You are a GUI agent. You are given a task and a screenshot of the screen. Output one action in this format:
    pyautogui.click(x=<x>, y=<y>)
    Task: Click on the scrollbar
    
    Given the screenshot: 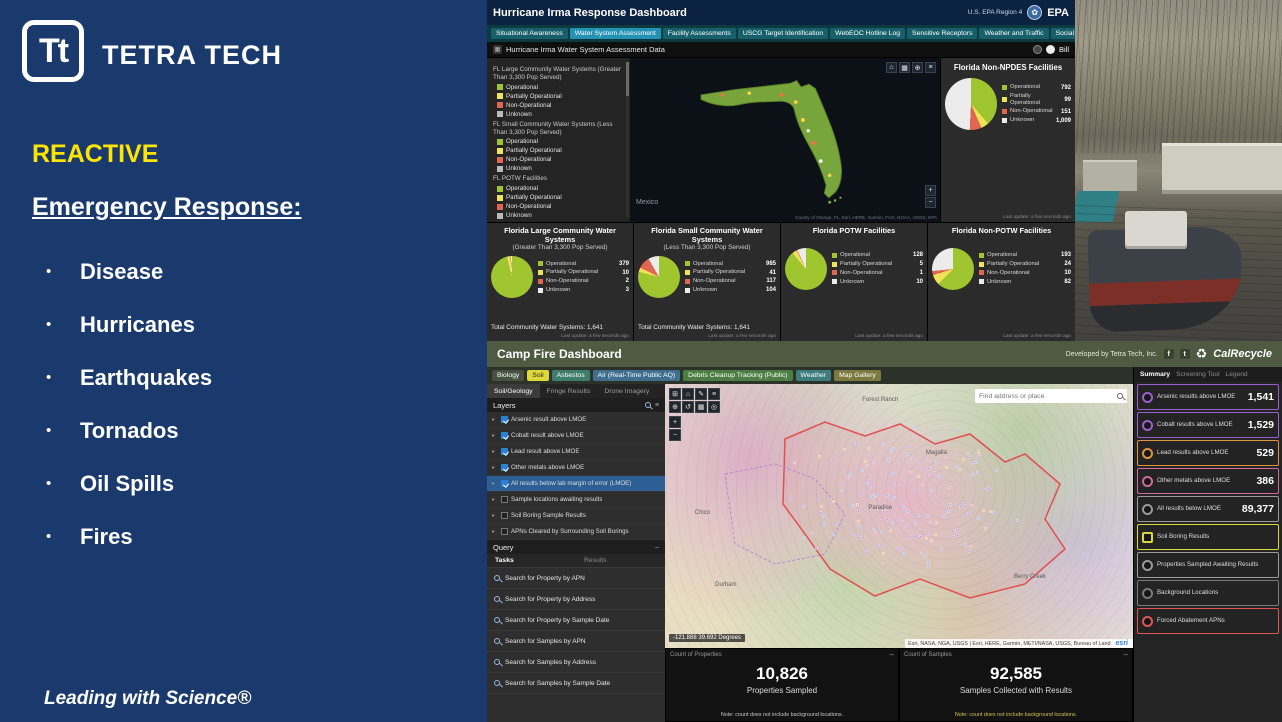 What is the action you would take?
    pyautogui.click(x=627, y=139)
    